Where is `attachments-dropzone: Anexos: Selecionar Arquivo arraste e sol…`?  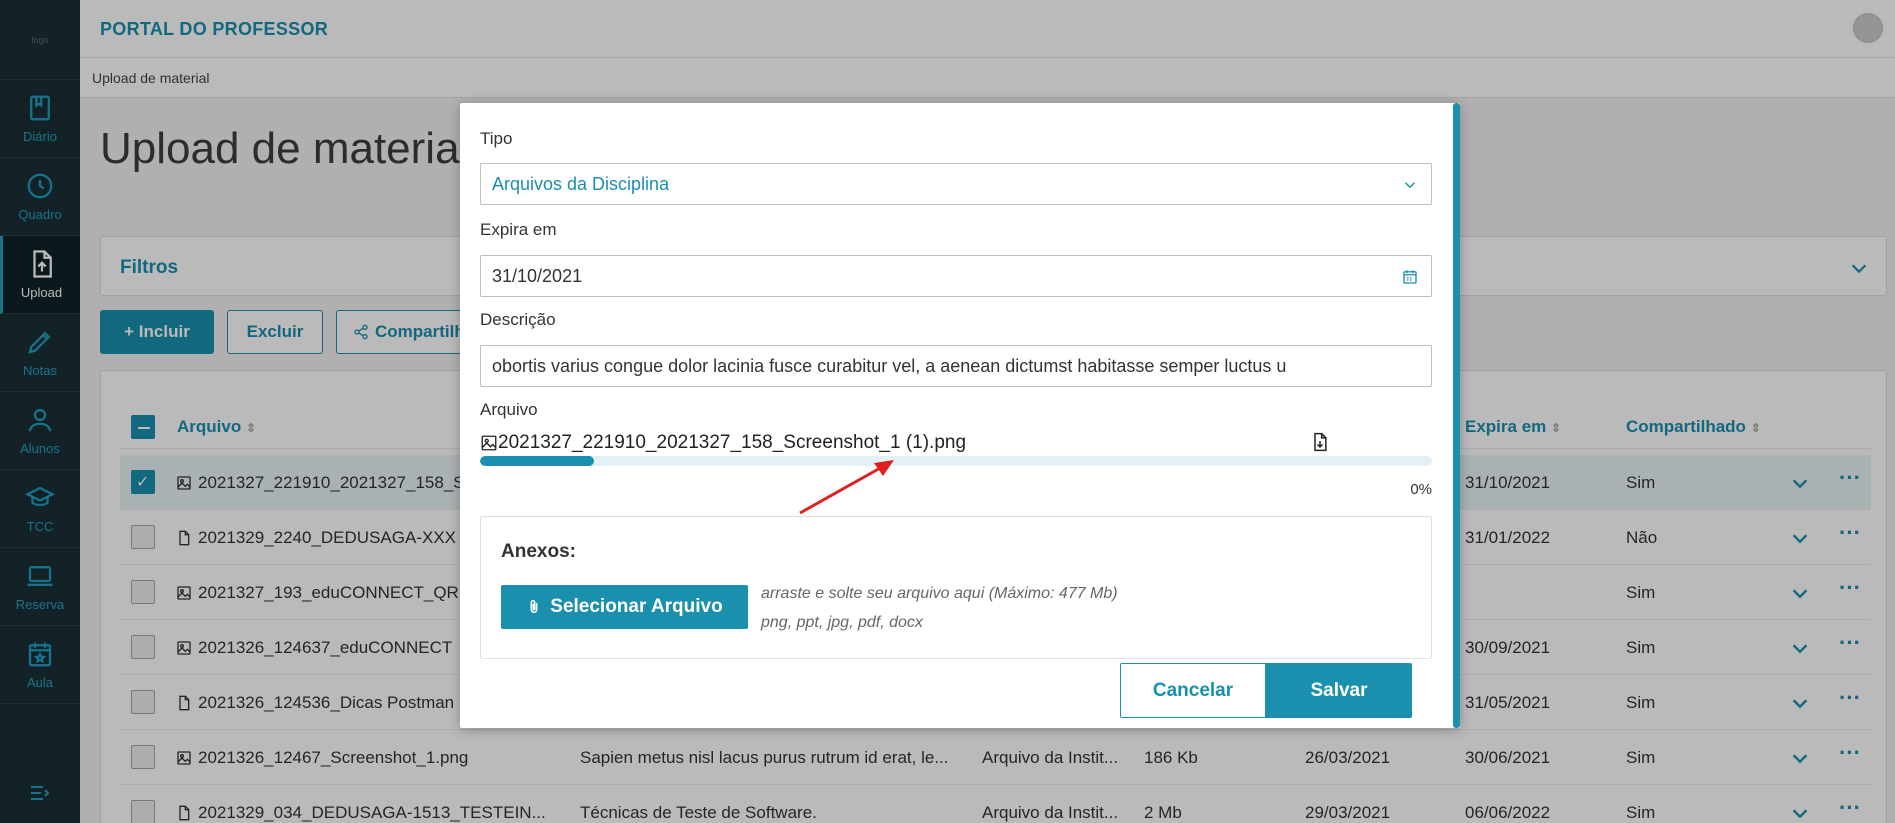 attachments-dropzone: Anexos: Selecionar Arquivo arraste e sol… is located at coordinates (956, 587).